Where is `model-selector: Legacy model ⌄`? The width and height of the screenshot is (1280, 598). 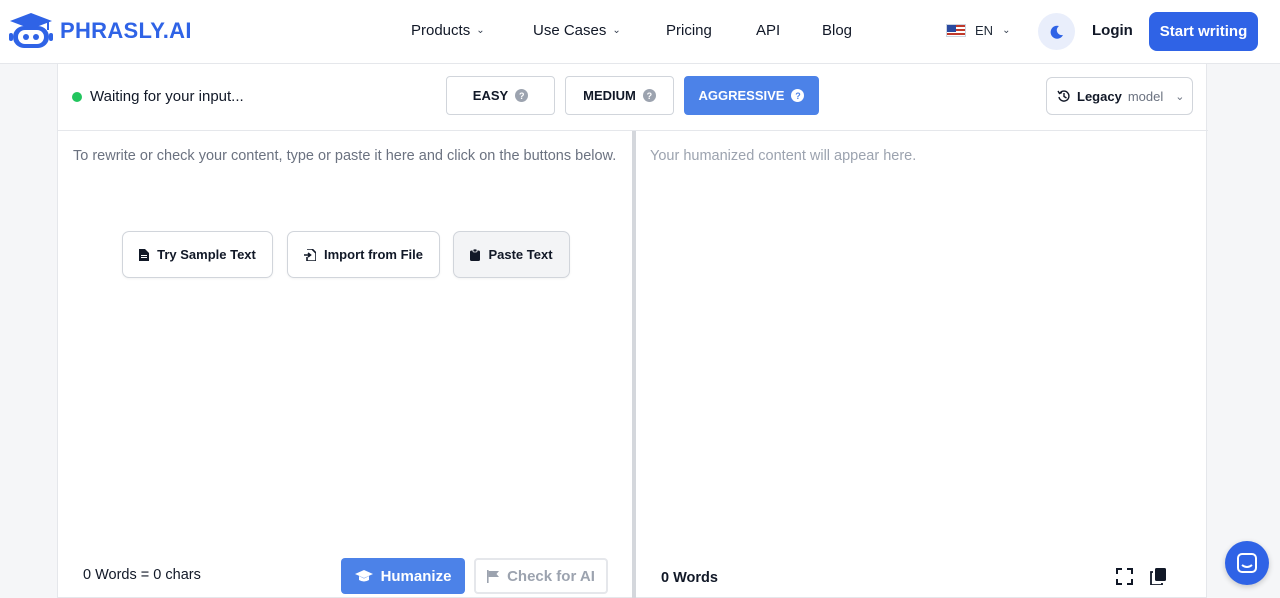
model-selector: Legacy model ⌄ is located at coordinates (1119, 96).